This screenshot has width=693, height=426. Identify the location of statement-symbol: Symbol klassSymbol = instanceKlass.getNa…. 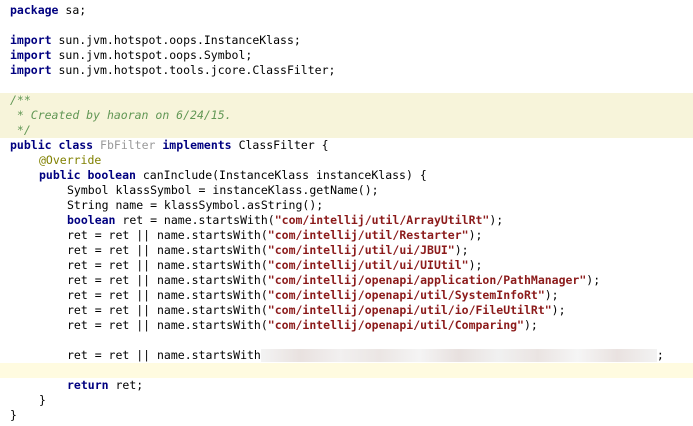
(223, 190).